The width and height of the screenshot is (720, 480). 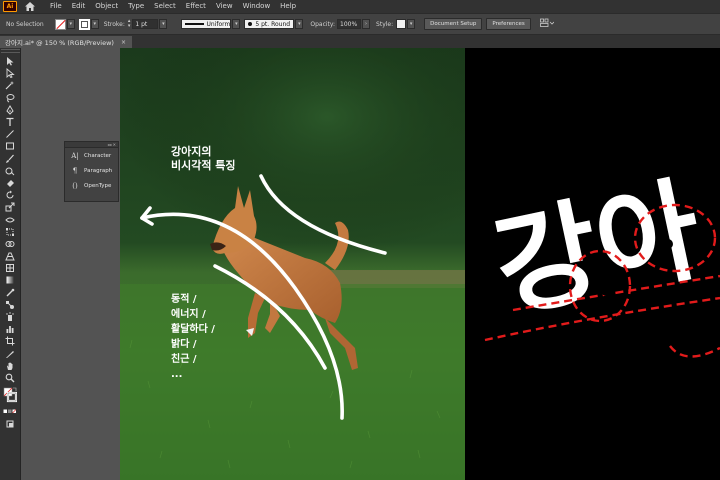 What do you see at coordinates (10, 146) in the screenshot?
I see `rectangle-tool-icon` at bounding box center [10, 146].